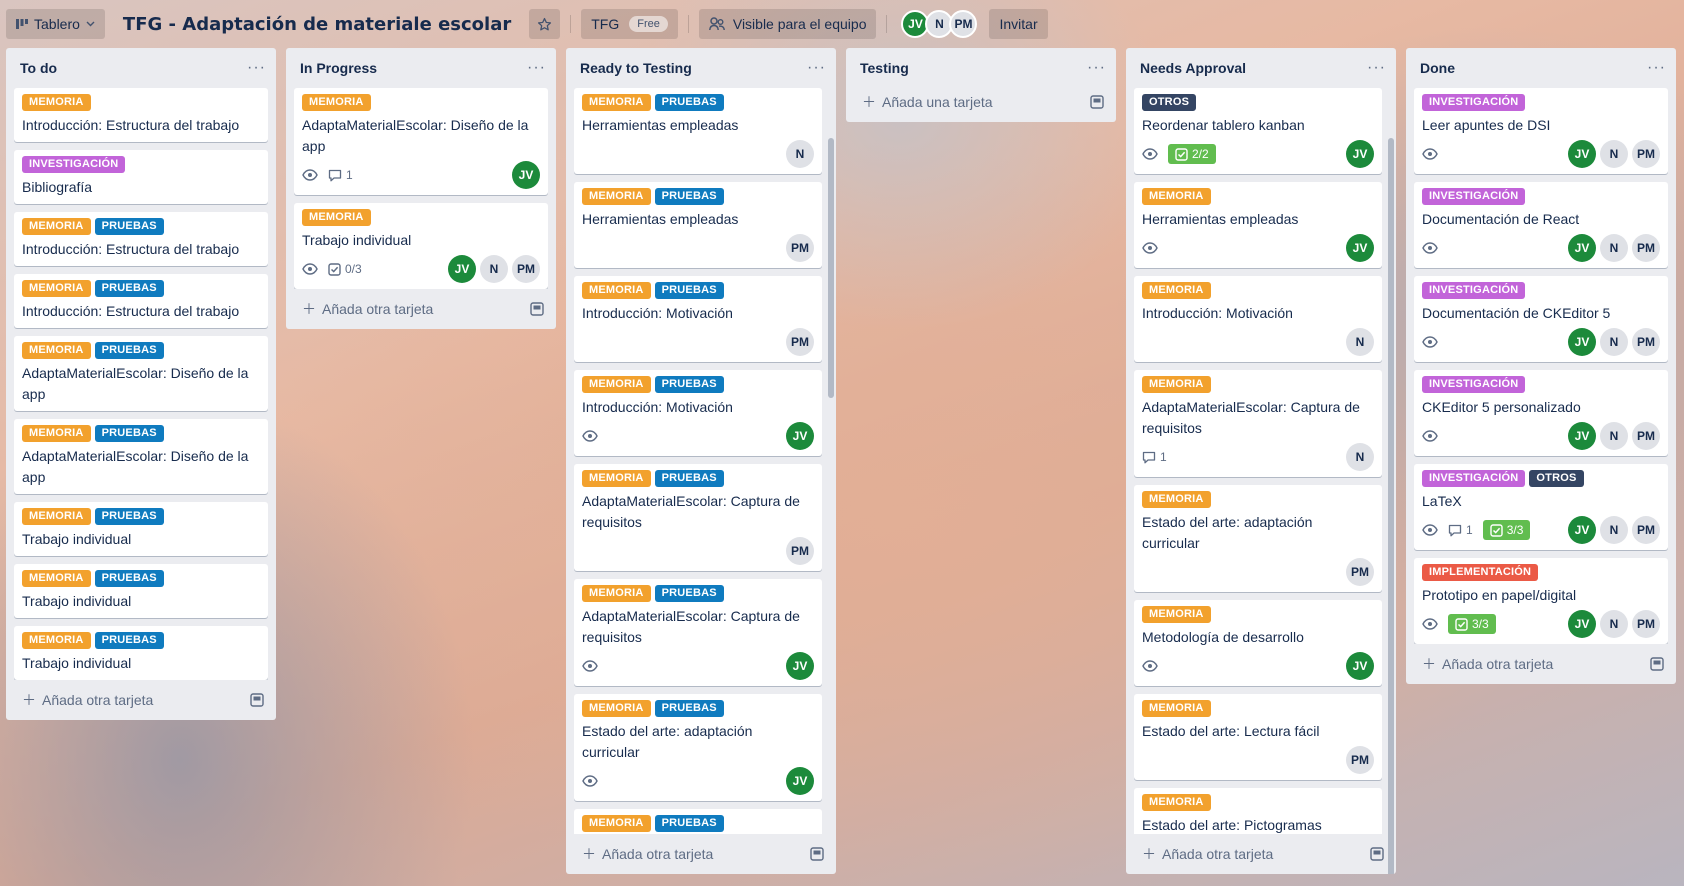  Describe the element at coordinates (636, 68) in the screenshot. I see `list-title: Ready to Testing` at that location.